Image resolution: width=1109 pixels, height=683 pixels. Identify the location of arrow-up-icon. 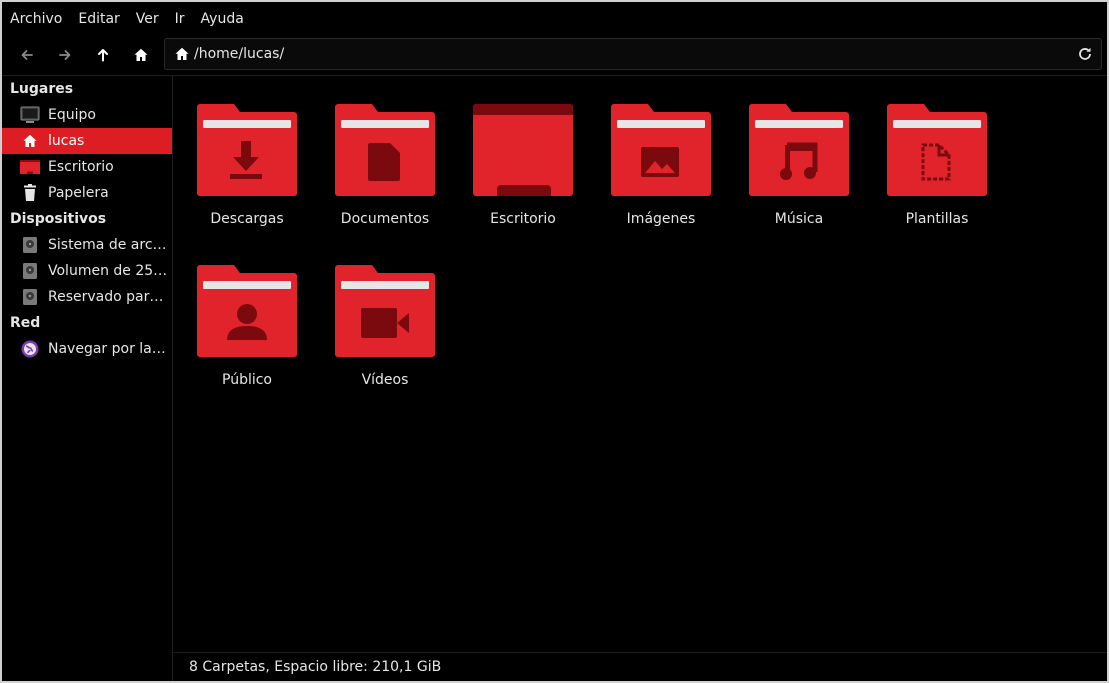
(103, 55).